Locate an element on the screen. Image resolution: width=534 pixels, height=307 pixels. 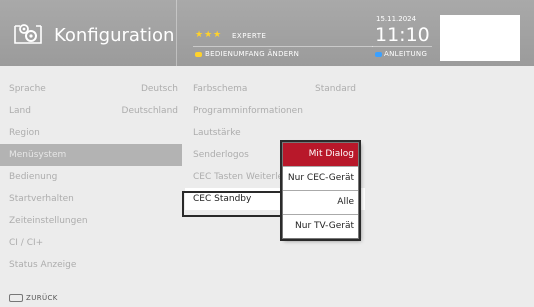
submenu-item-label: Senderlogos is located at coordinates (221, 155).